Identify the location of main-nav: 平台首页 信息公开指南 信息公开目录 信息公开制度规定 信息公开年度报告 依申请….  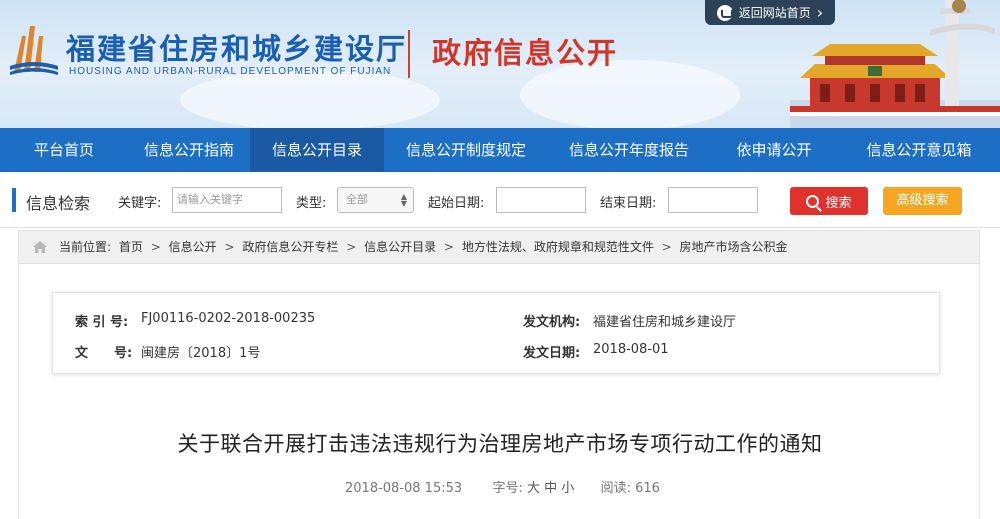
(500, 150).